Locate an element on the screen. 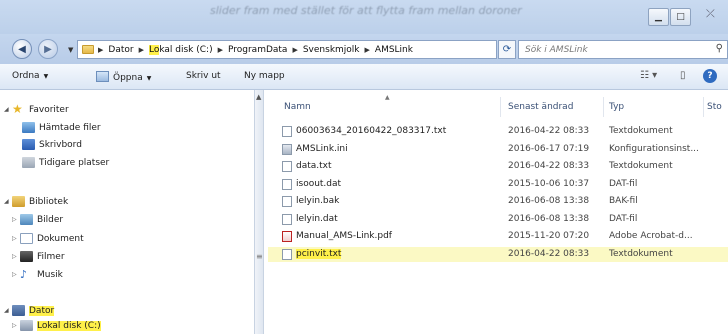 The image size is (728, 334). nav-music-label: Musik is located at coordinates (50, 274).